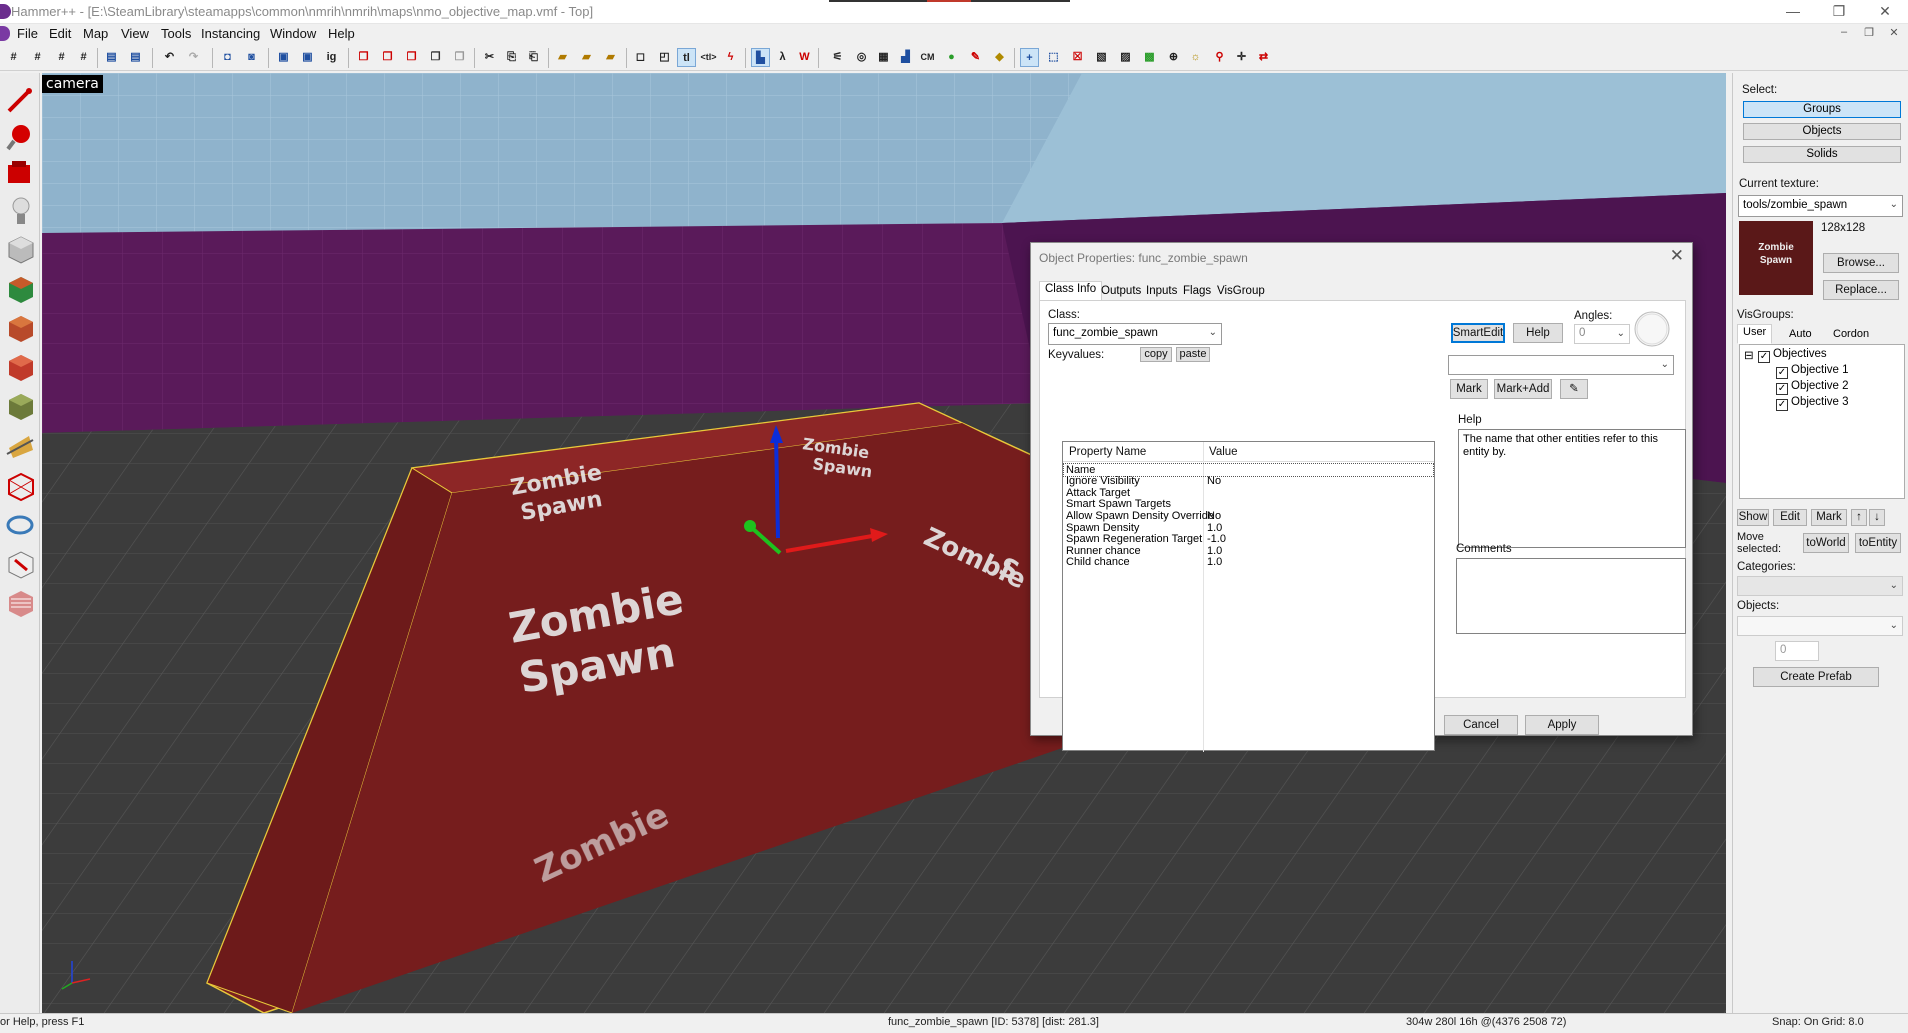 This screenshot has height=1033, width=1908. What do you see at coordinates (1793, 11) in the screenshot?
I see `minimize-button: —` at bounding box center [1793, 11].